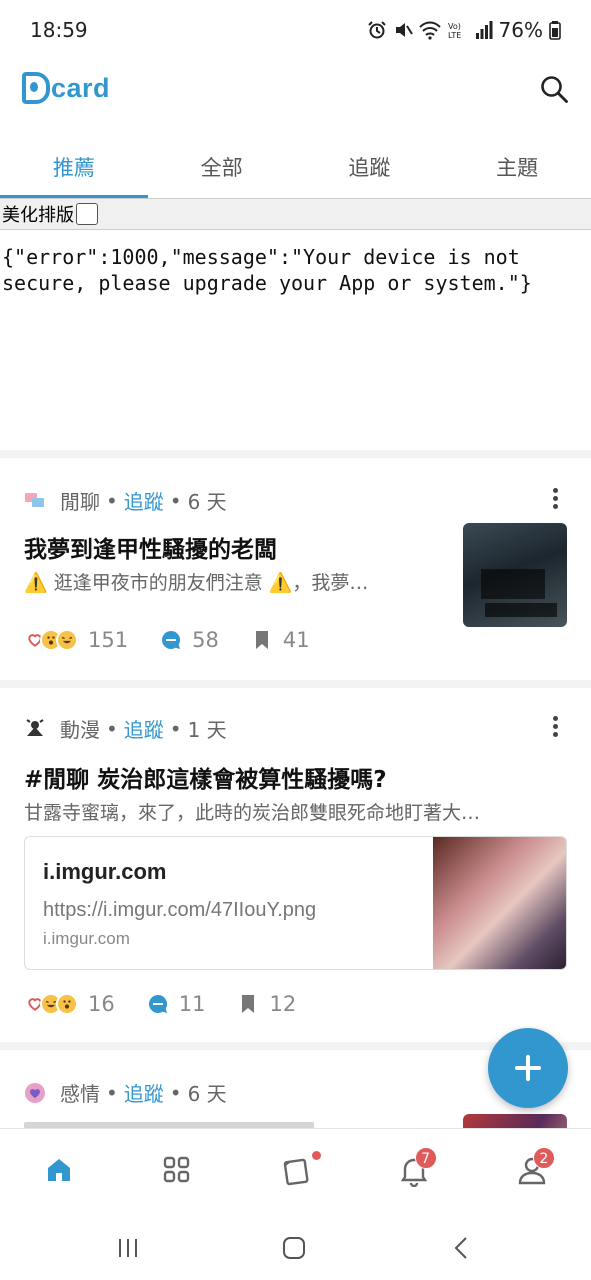 This screenshot has height=1280, width=591. Describe the element at coordinates (205, 780) in the screenshot. I see `post-title: #閒聊 炭治郎這樣會被算性騷擾嗎?` at that location.